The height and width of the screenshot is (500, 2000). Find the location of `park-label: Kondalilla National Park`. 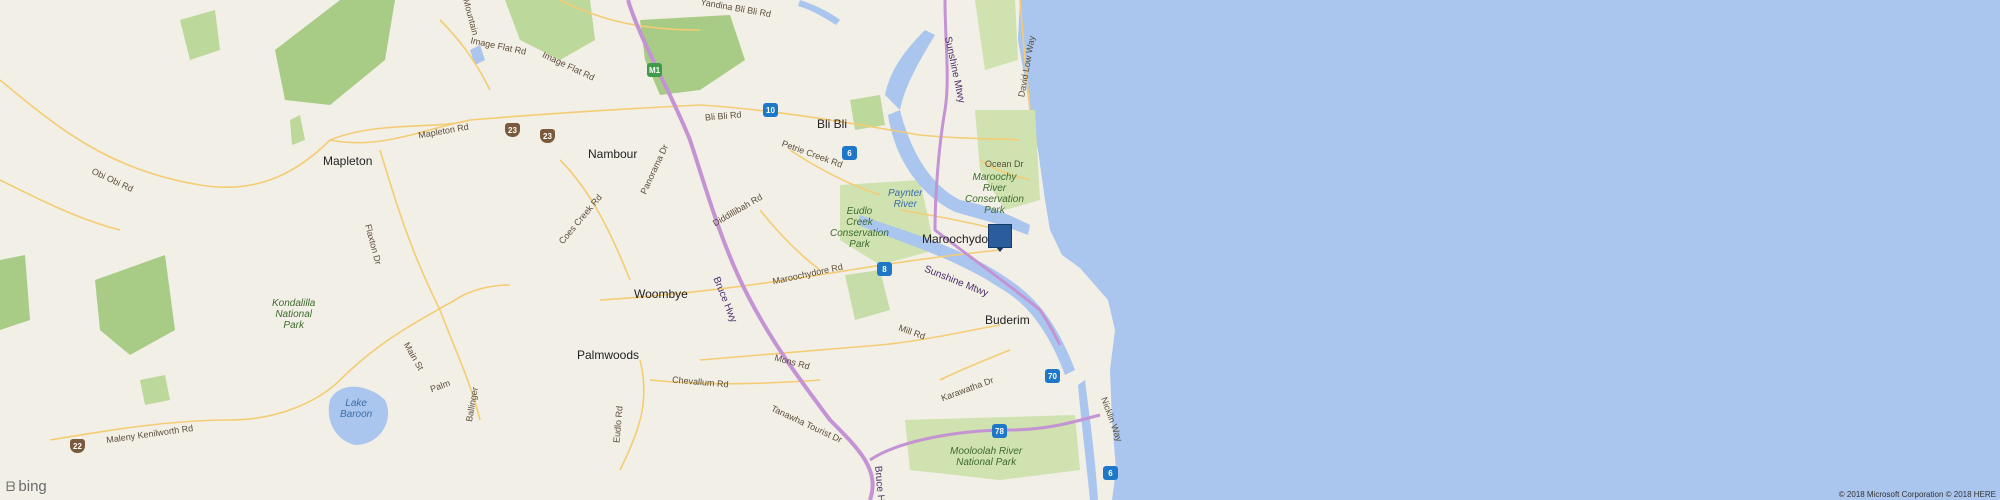

park-label: Kondalilla National Park is located at coordinates (294, 314).